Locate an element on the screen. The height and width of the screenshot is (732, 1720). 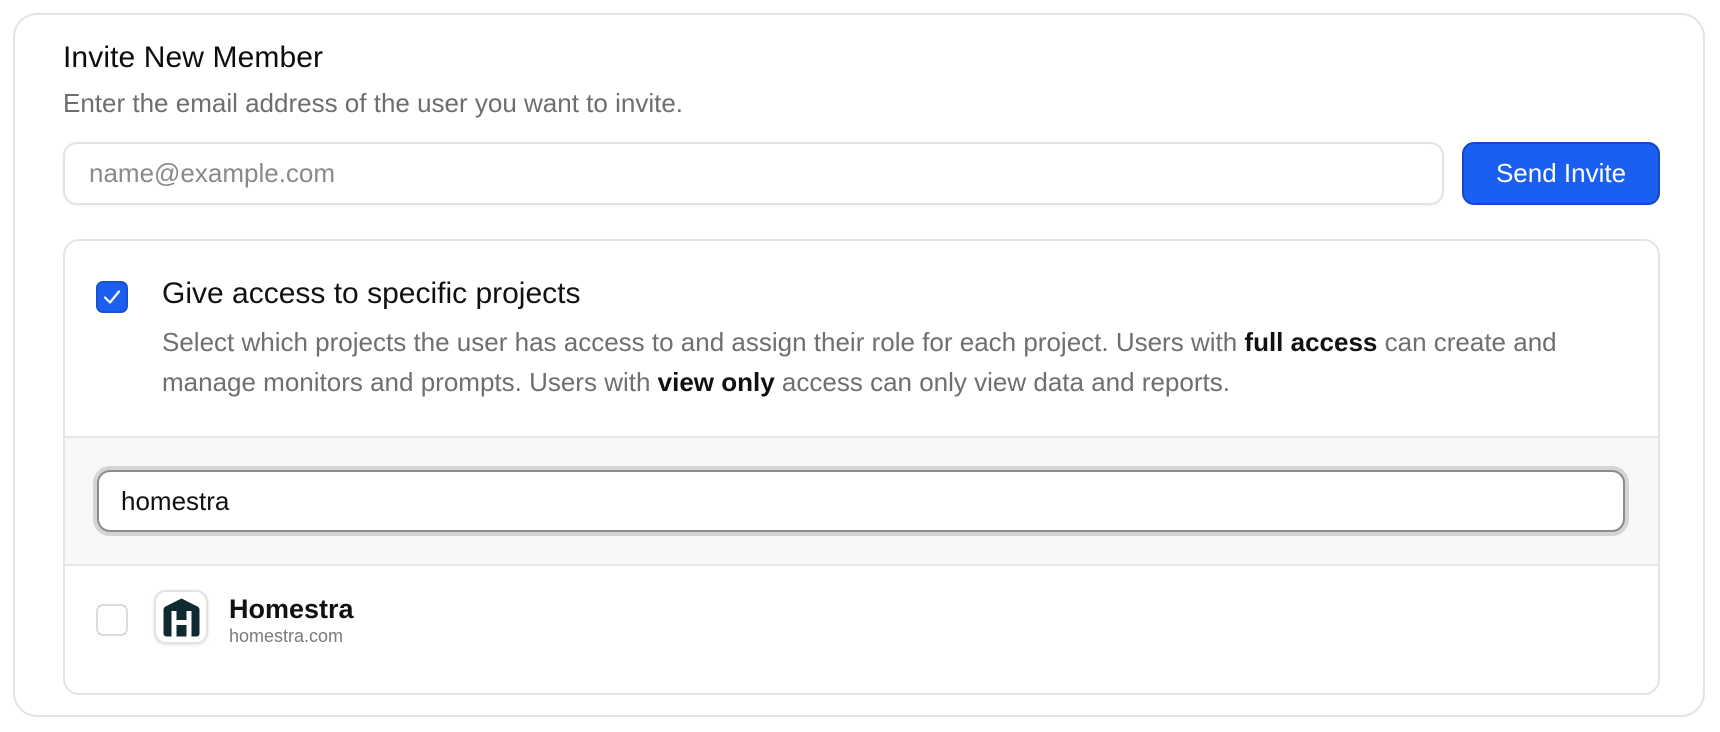
access-desc-text: access can only view data and reports. is located at coordinates (1002, 382).